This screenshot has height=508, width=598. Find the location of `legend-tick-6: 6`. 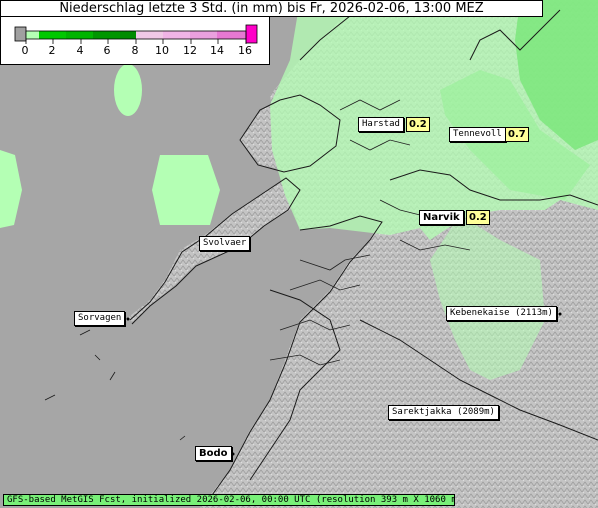

legend-tick-6: 6 is located at coordinates (107, 50).